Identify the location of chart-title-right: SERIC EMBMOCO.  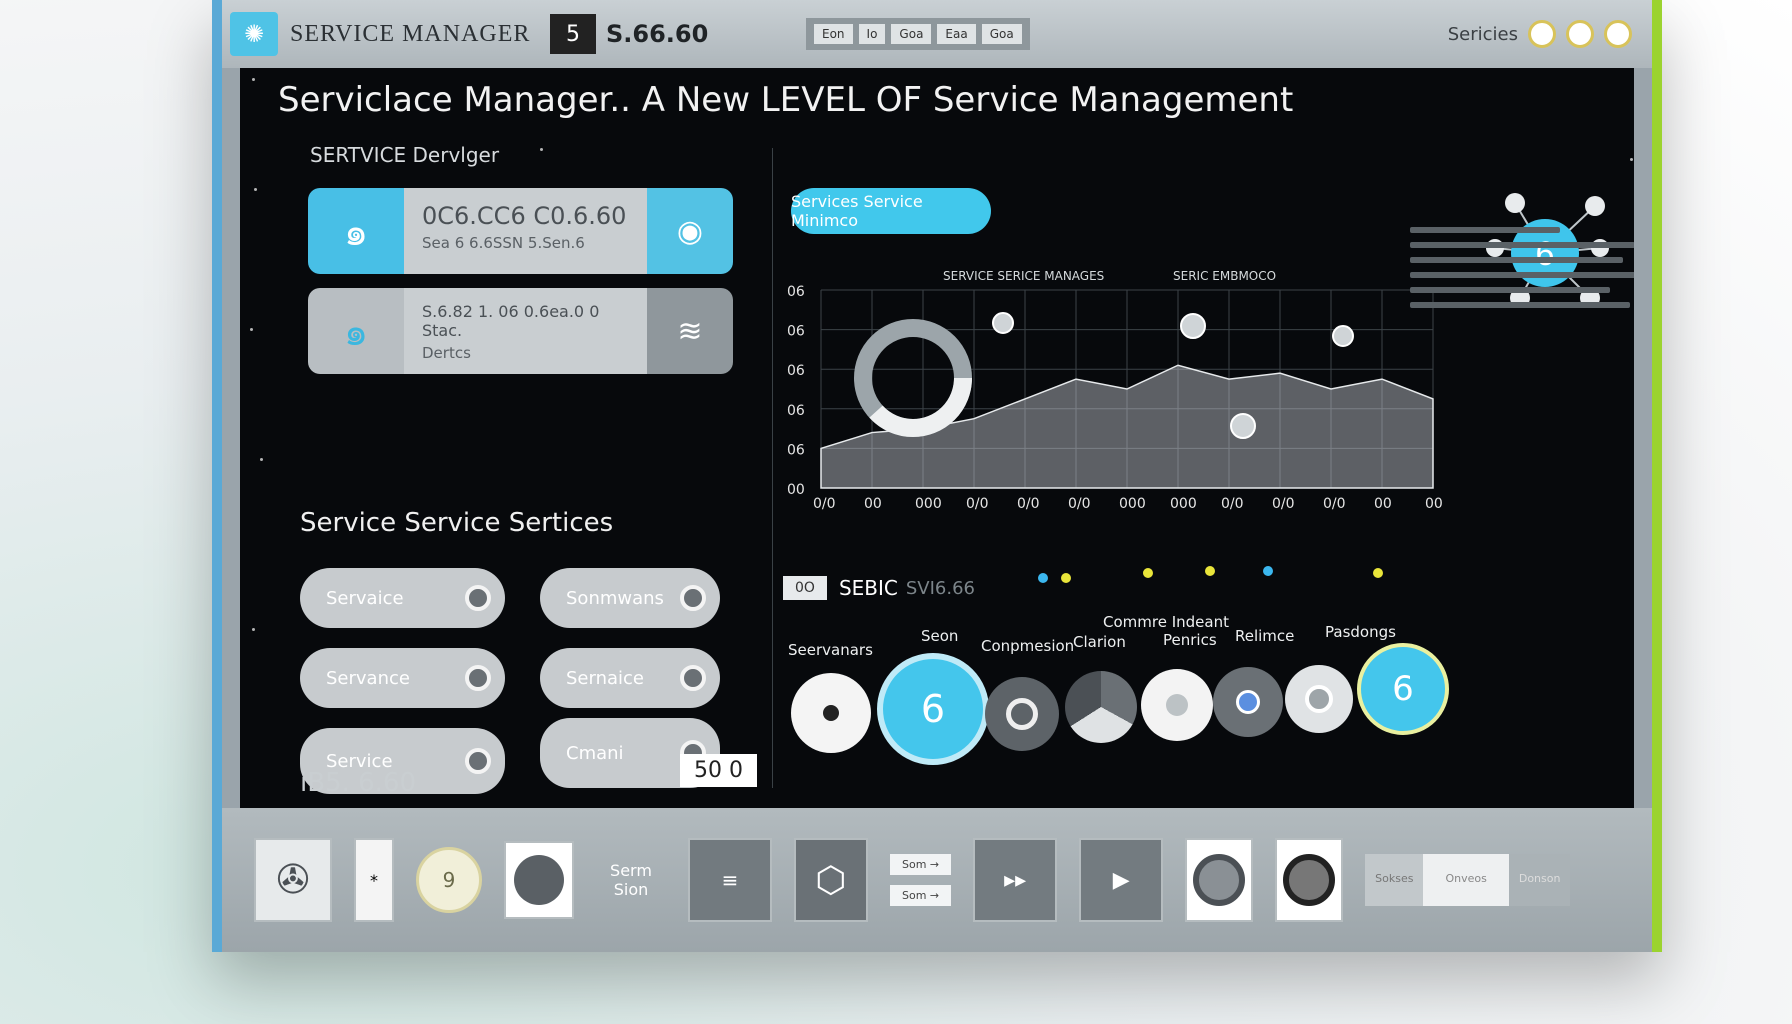
(1224, 276).